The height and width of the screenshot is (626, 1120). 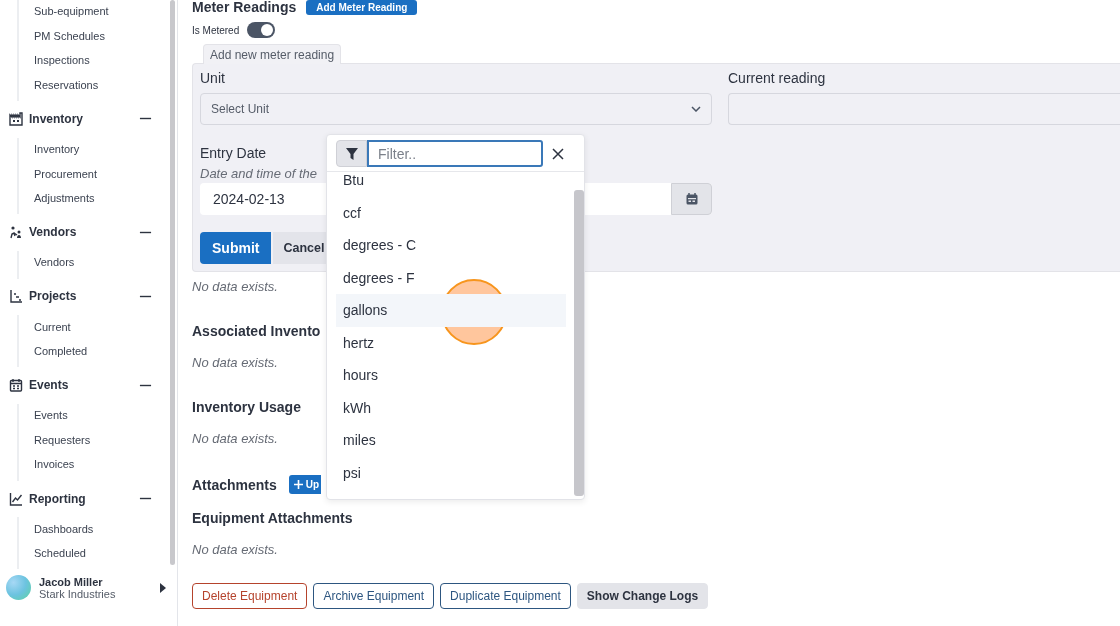 What do you see at coordinates (250, 596) in the screenshot?
I see `delete-button: Delete Equipment` at bounding box center [250, 596].